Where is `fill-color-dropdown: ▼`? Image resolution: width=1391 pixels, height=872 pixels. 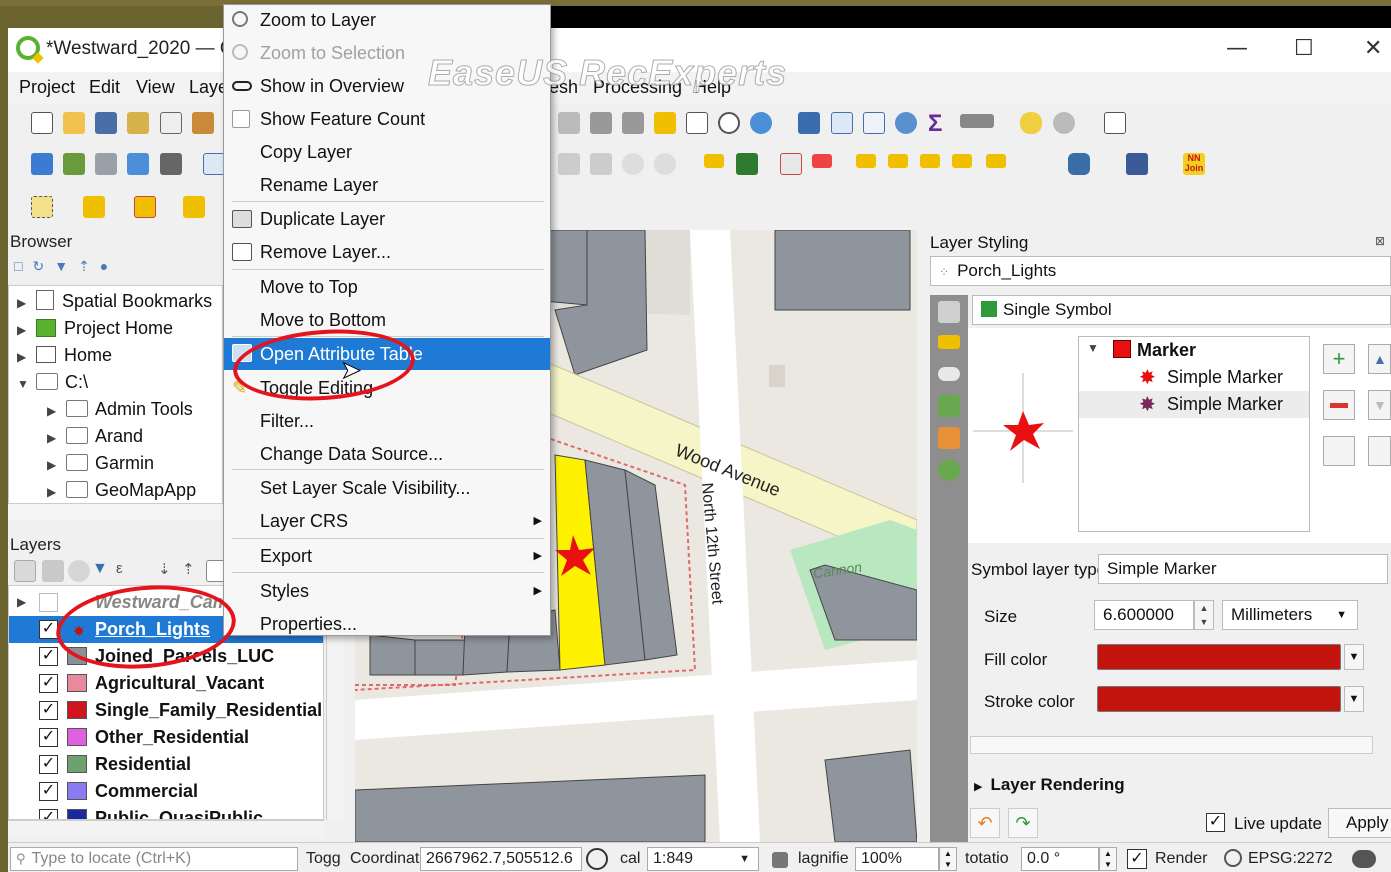 fill-color-dropdown: ▼ is located at coordinates (1354, 657).